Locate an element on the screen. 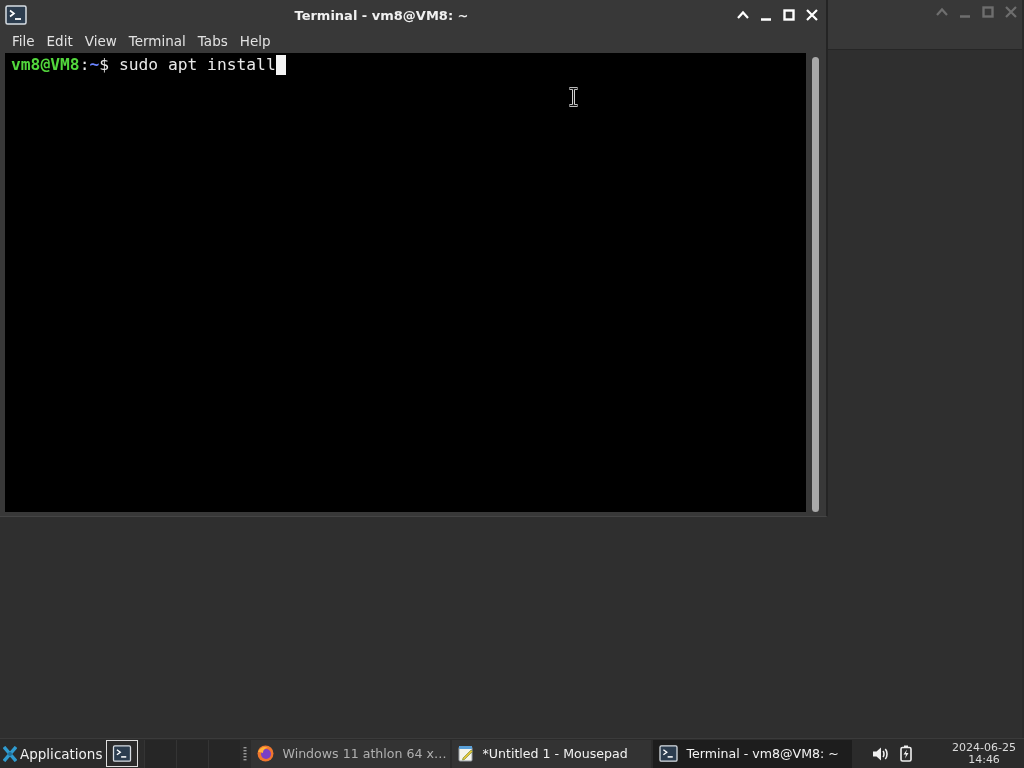 The height and width of the screenshot is (768, 1024). task-label: Terminal - vm8@VM8: ~ is located at coordinates (762, 753).